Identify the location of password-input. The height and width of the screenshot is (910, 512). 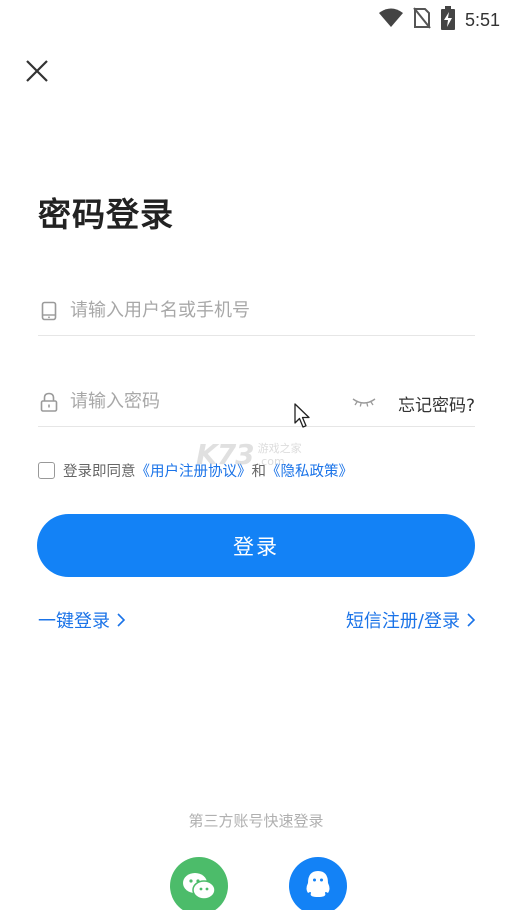
(200, 401).